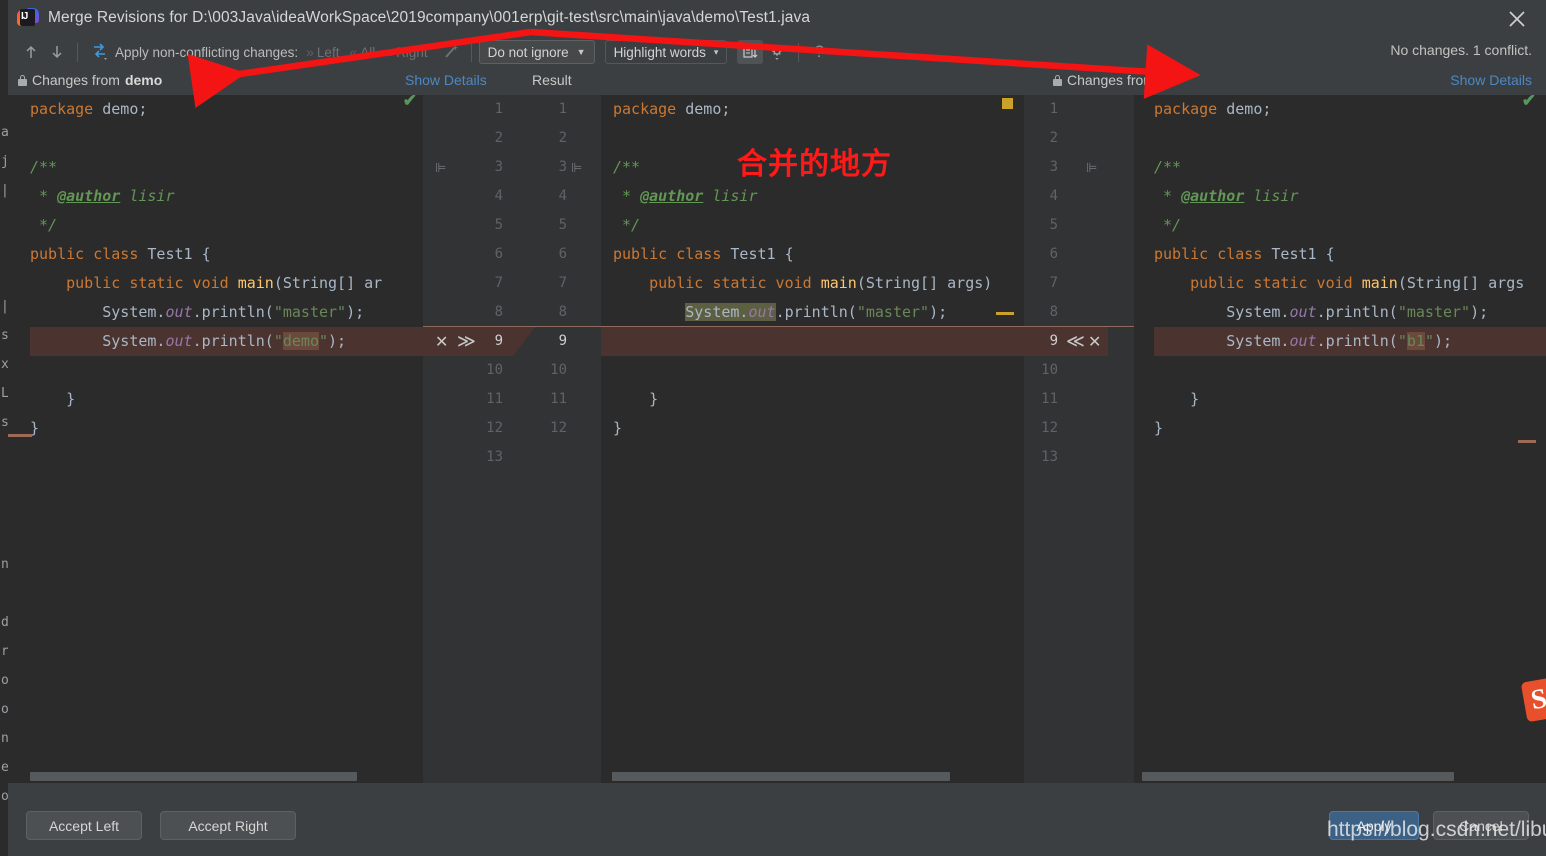 The image size is (1546, 856). I want to click on fold-region-icon-2: ⊫, so click(576, 167).